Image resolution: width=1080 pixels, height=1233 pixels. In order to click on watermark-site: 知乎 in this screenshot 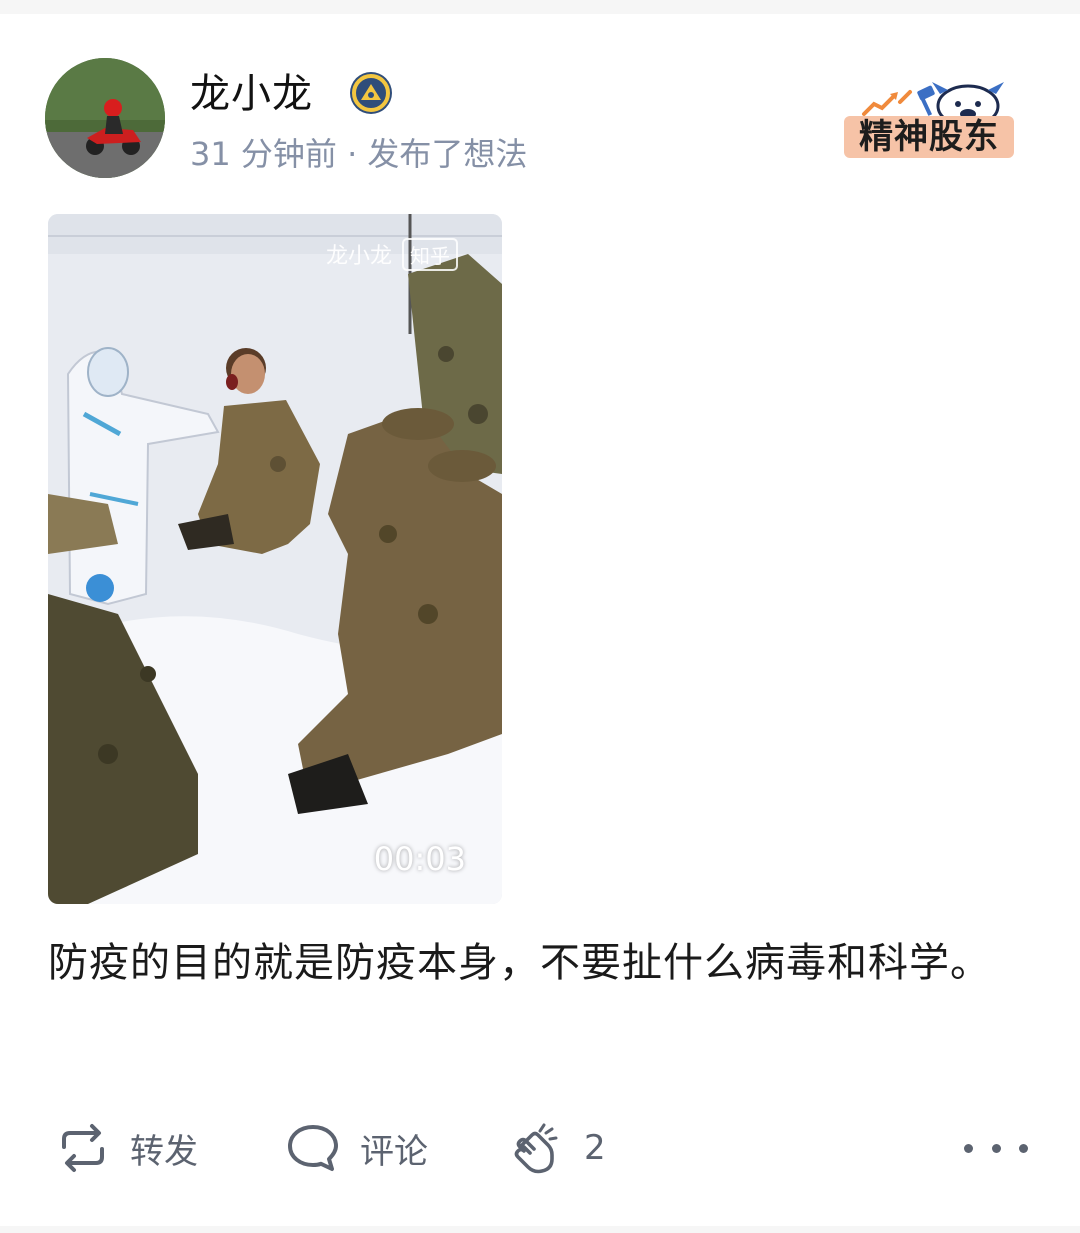, I will do `click(430, 254)`.